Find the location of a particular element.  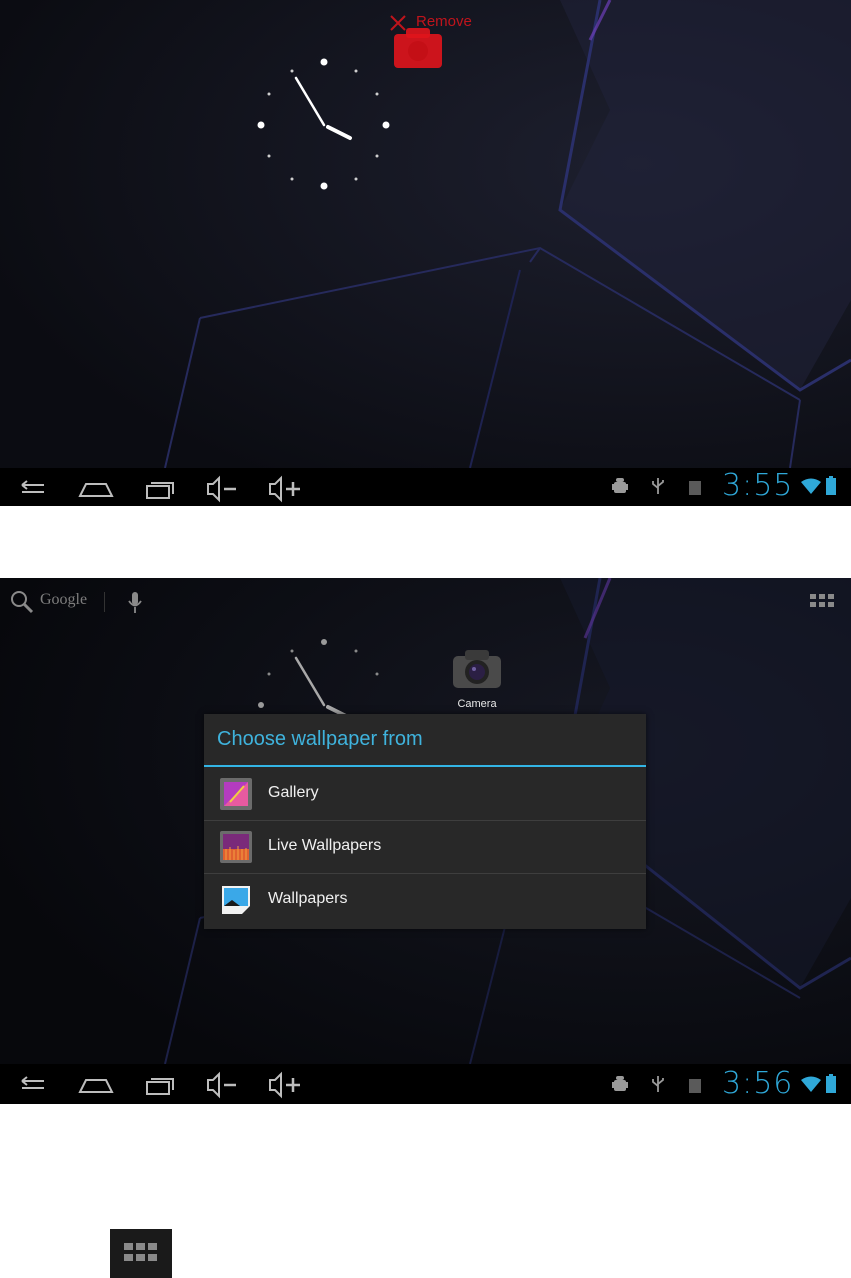

dialog-title: Choose wallpaper from is located at coordinates (320, 739).